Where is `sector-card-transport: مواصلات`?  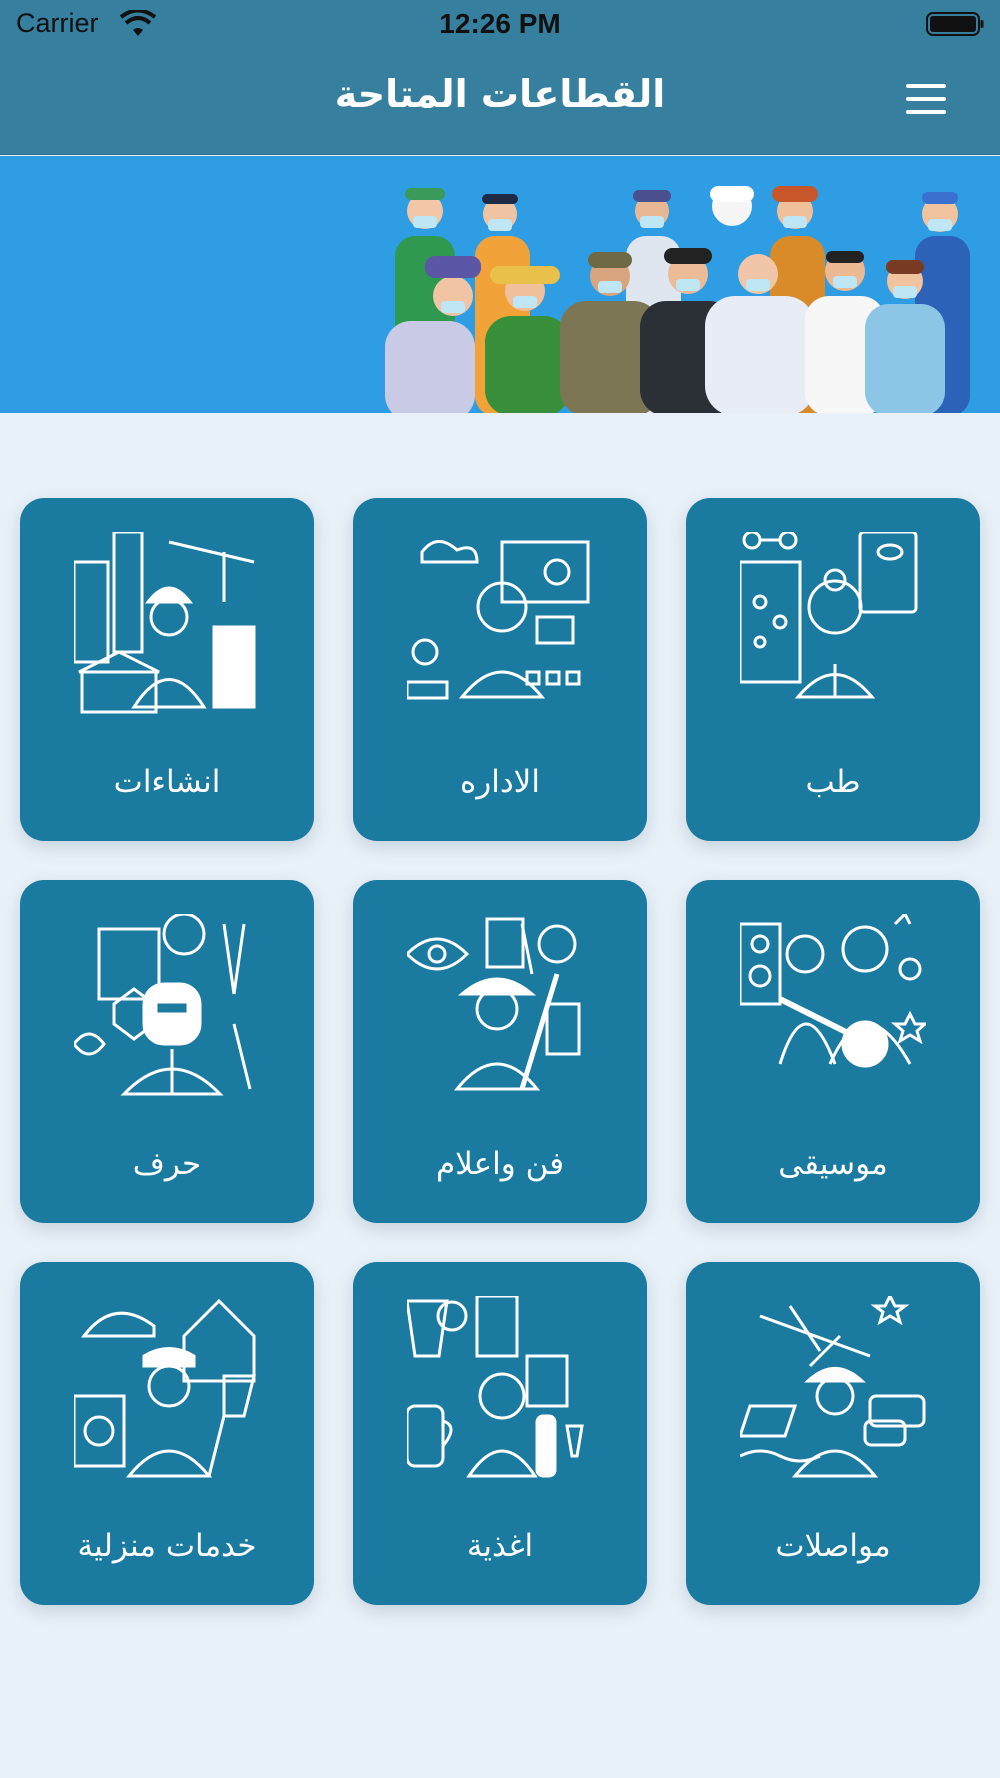
sector-card-transport: مواصلات is located at coordinates (833, 1433).